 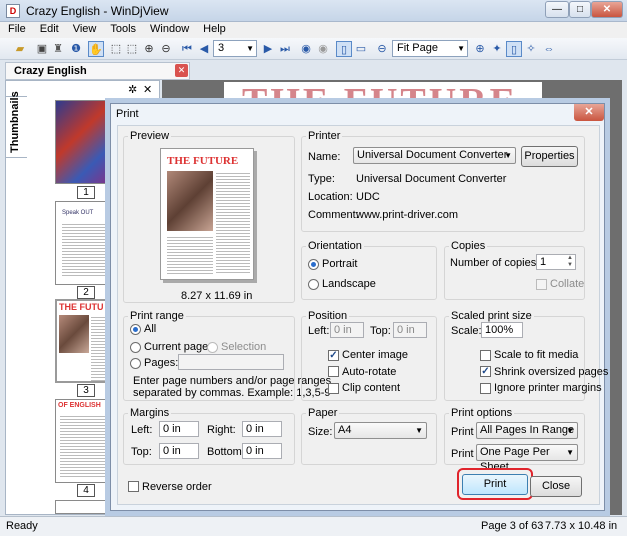 I want to click on collate-label: Collate, so click(x=567, y=284).